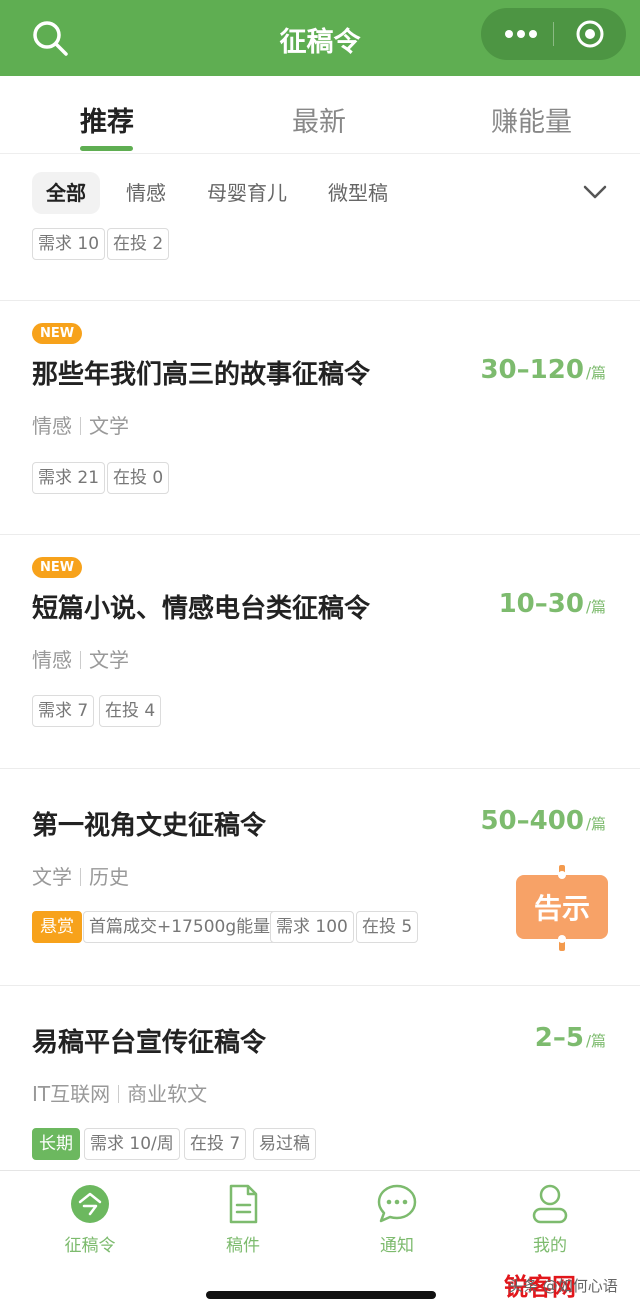  I want to click on mini-program-capsule, so click(553, 34).